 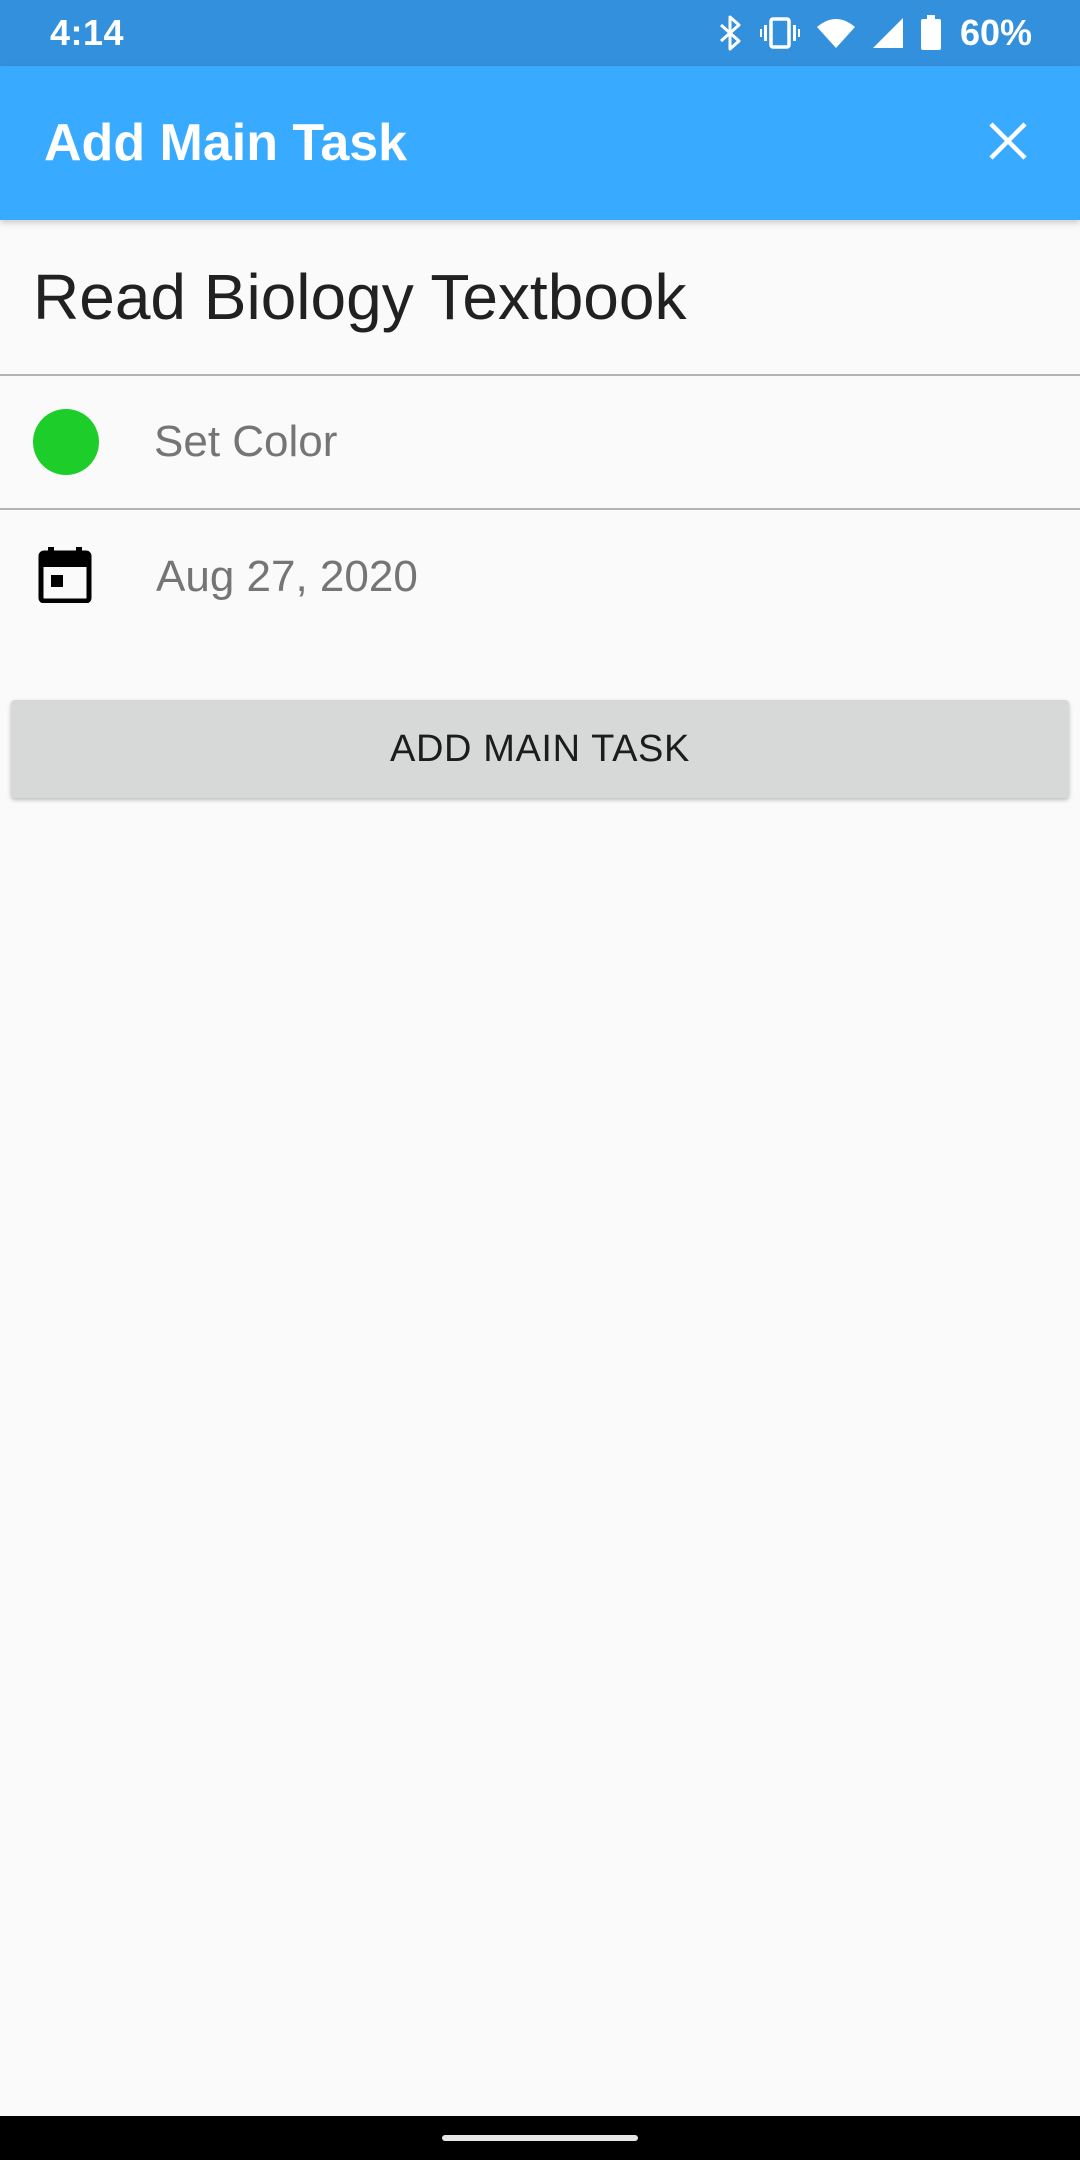 I want to click on add-main-task-button: ADD MAIN TASK, so click(x=540, y=749).